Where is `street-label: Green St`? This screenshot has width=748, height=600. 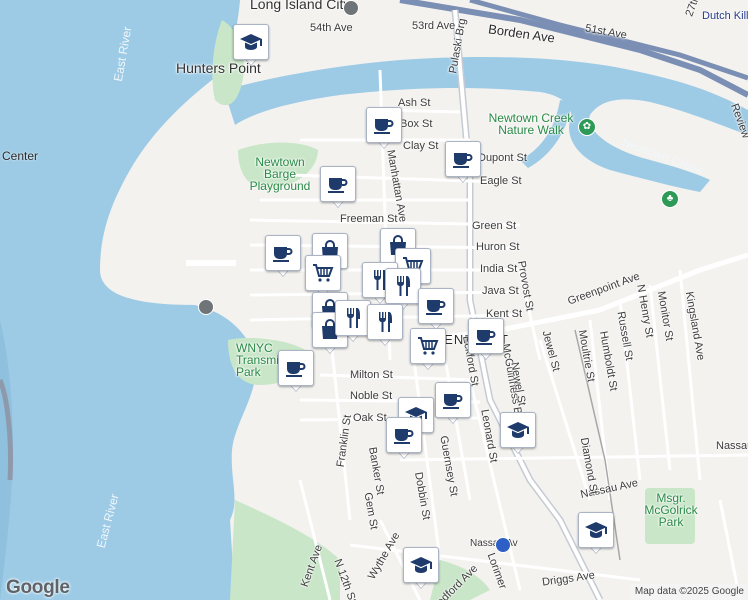
street-label: Green St is located at coordinates (494, 226).